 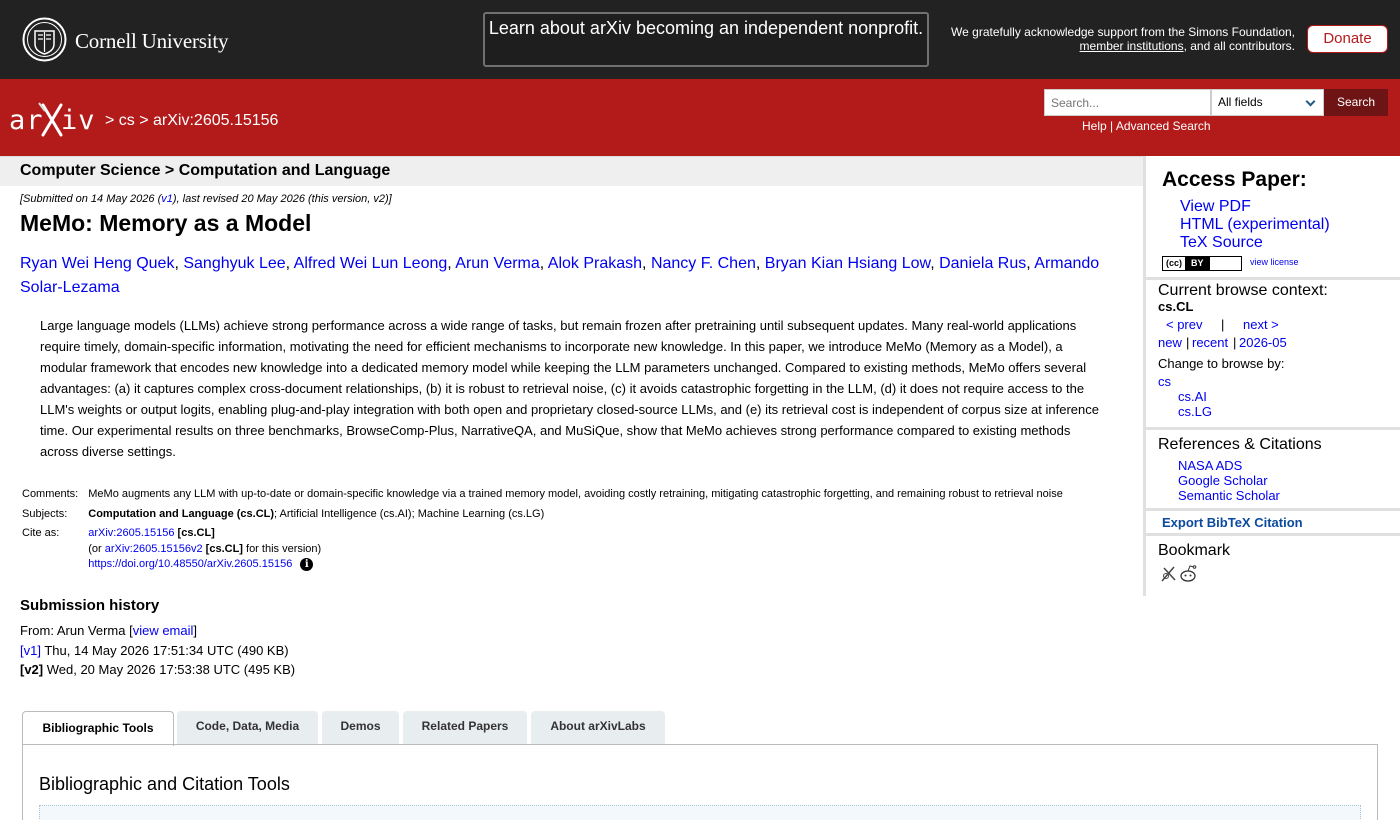 I want to click on semantic-scholar-link: Semantic Scholar, so click(x=1229, y=495).